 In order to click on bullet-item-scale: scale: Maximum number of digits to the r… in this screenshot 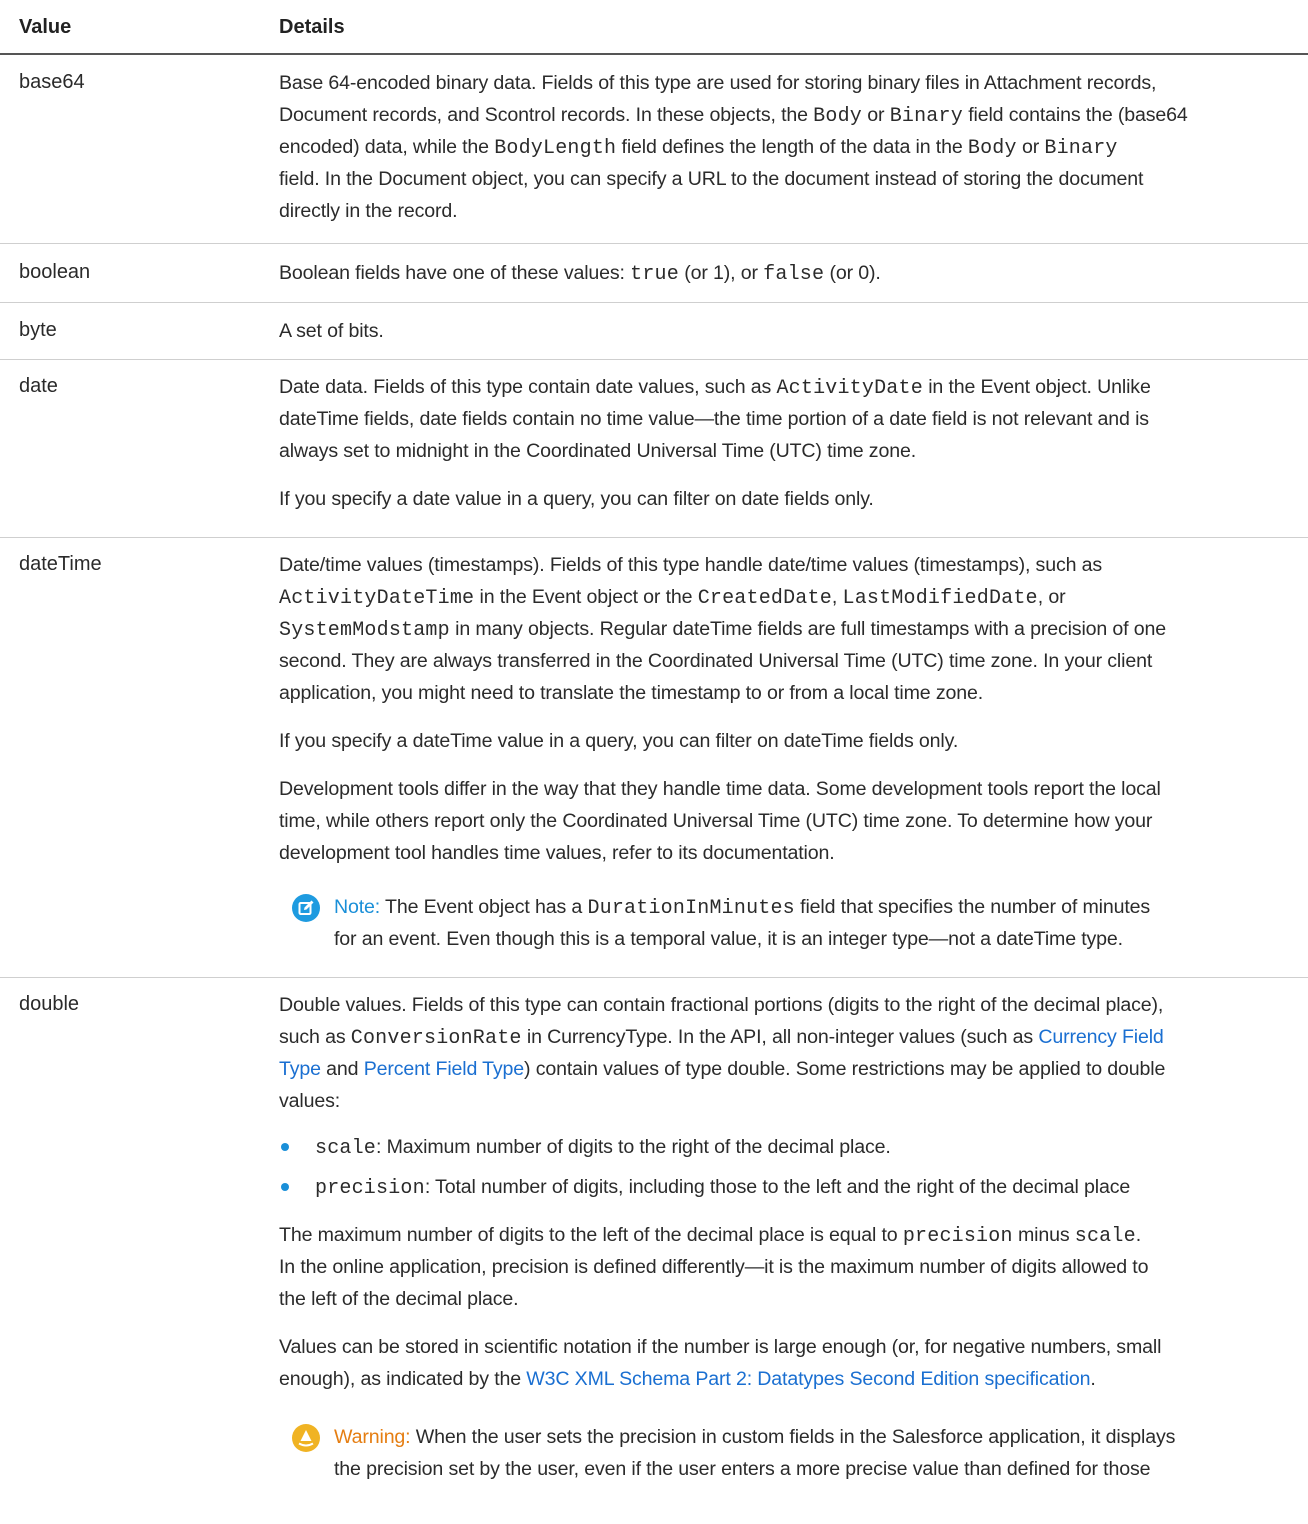, I will do `click(603, 1148)`.